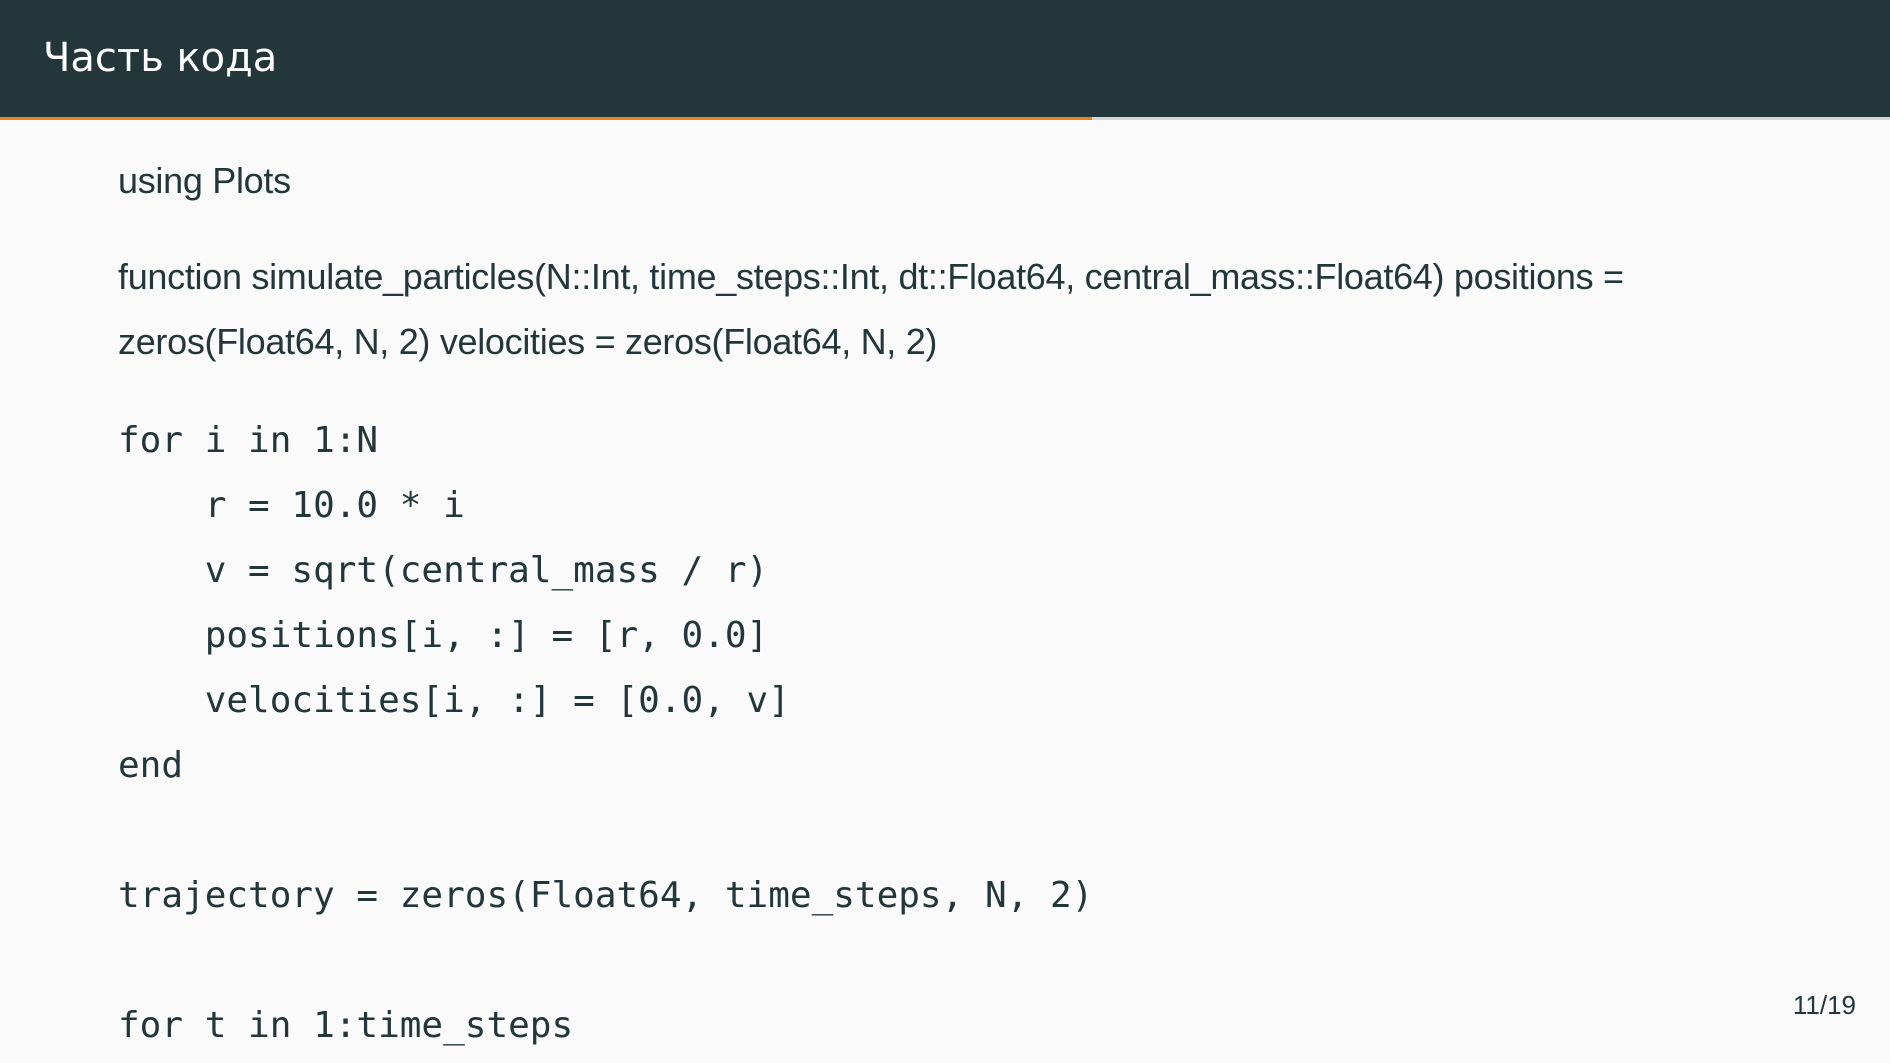 This screenshot has width=1890, height=1063. What do you see at coordinates (546, 118) in the screenshot?
I see `progress-bar-fill` at bounding box center [546, 118].